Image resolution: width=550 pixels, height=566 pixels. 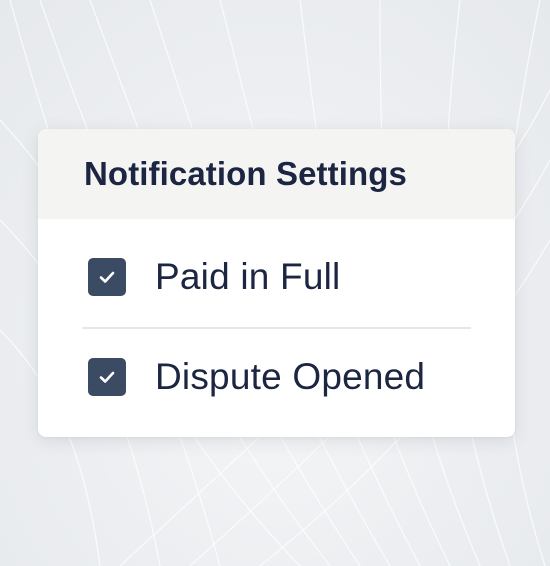 I want to click on dispute-opened-checkbox, so click(x=107, y=377).